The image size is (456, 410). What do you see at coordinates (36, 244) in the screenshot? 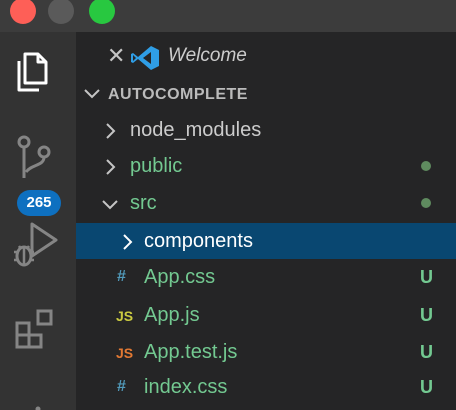
I see `run-debug-icon` at bounding box center [36, 244].